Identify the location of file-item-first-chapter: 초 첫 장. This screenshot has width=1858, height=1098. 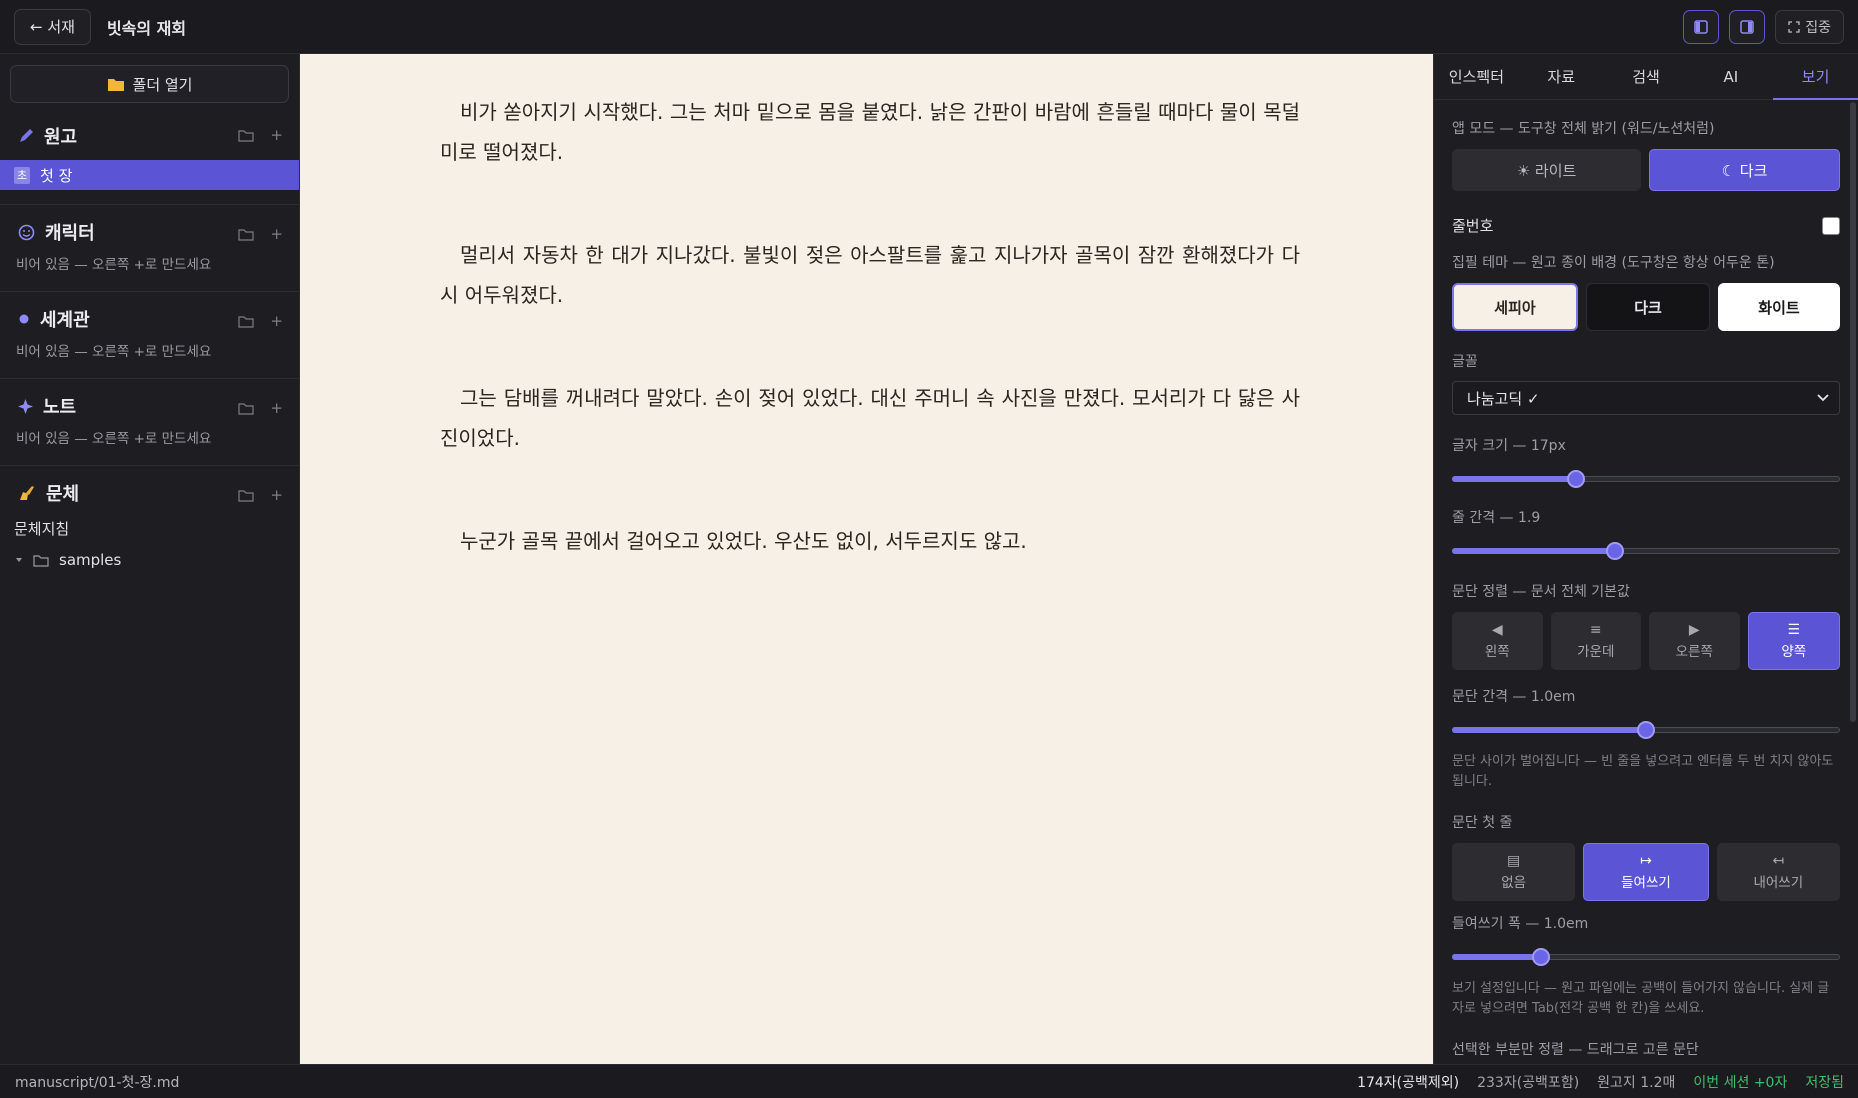
(149, 175).